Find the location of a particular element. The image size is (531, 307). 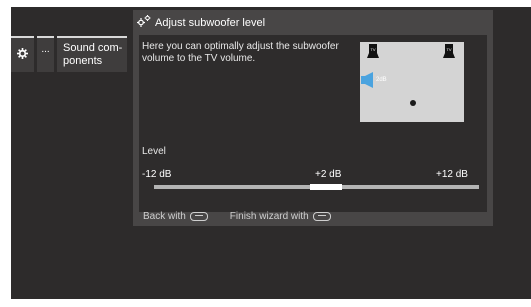

back-hint-text: Back with is located at coordinates (164, 216).